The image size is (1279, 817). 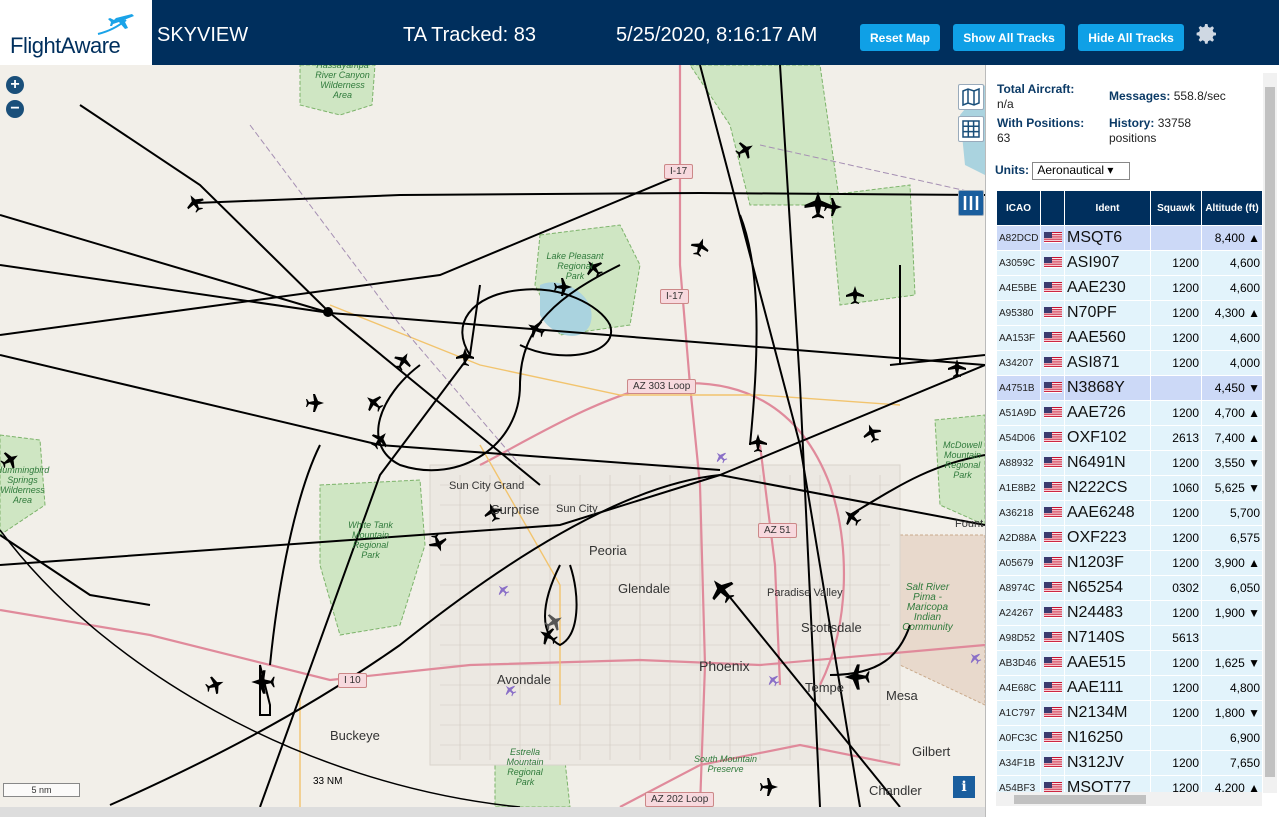 I want to click on table-row: AA153F AAE560 1200 4,600, so click(x=1129, y=338).